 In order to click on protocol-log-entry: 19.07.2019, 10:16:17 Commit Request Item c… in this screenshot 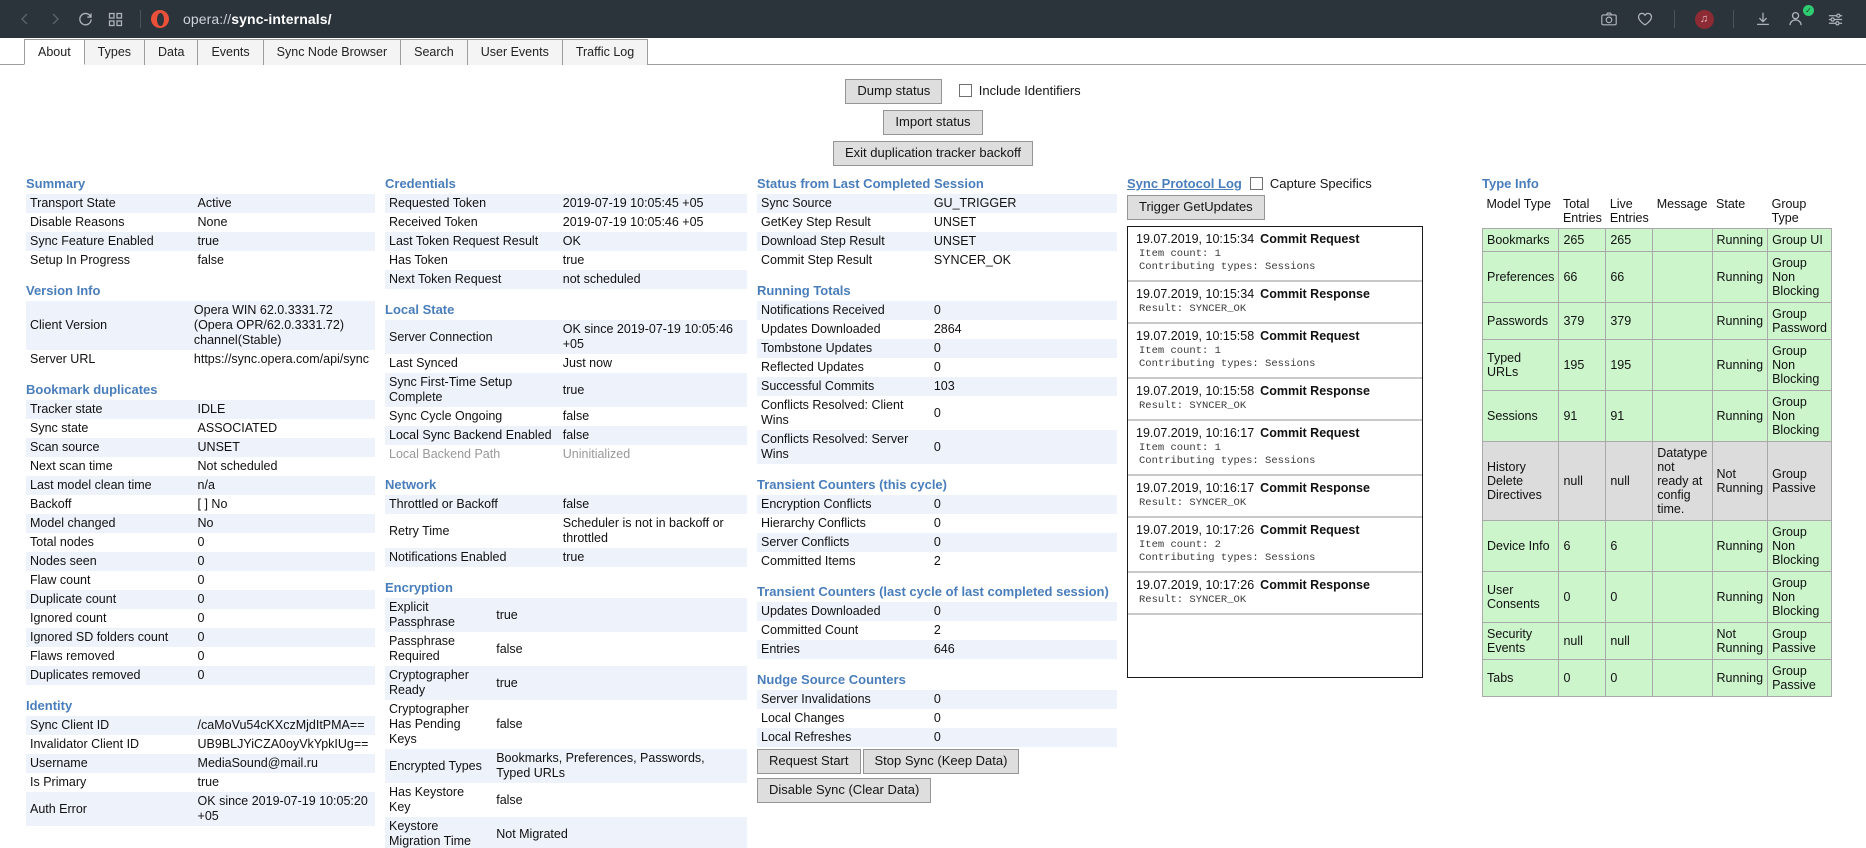, I will do `click(1275, 448)`.